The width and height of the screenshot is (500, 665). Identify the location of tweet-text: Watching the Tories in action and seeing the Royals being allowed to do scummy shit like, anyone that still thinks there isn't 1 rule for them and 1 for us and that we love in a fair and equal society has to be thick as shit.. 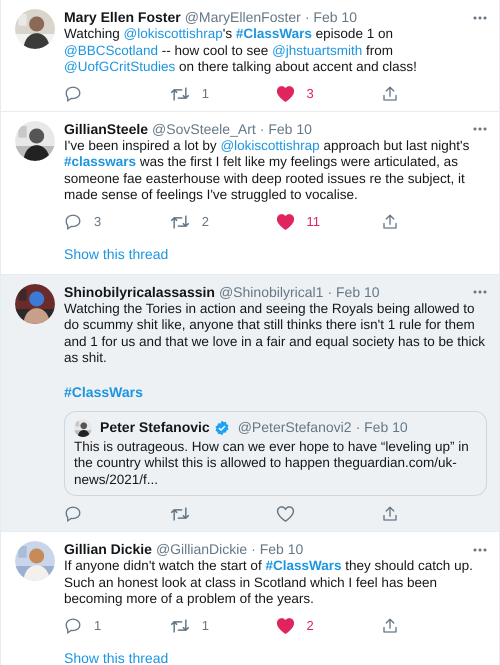
(275, 333).